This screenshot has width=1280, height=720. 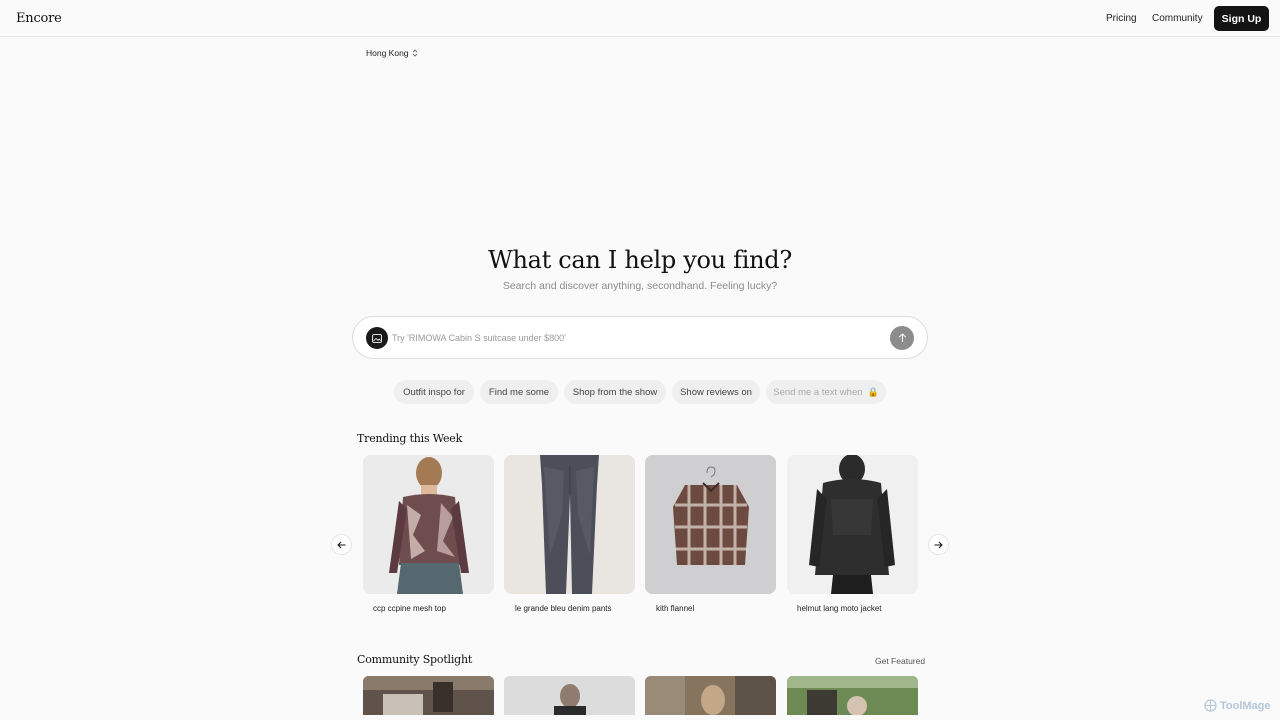 I want to click on chip-label: Find me some, so click(x=519, y=392).